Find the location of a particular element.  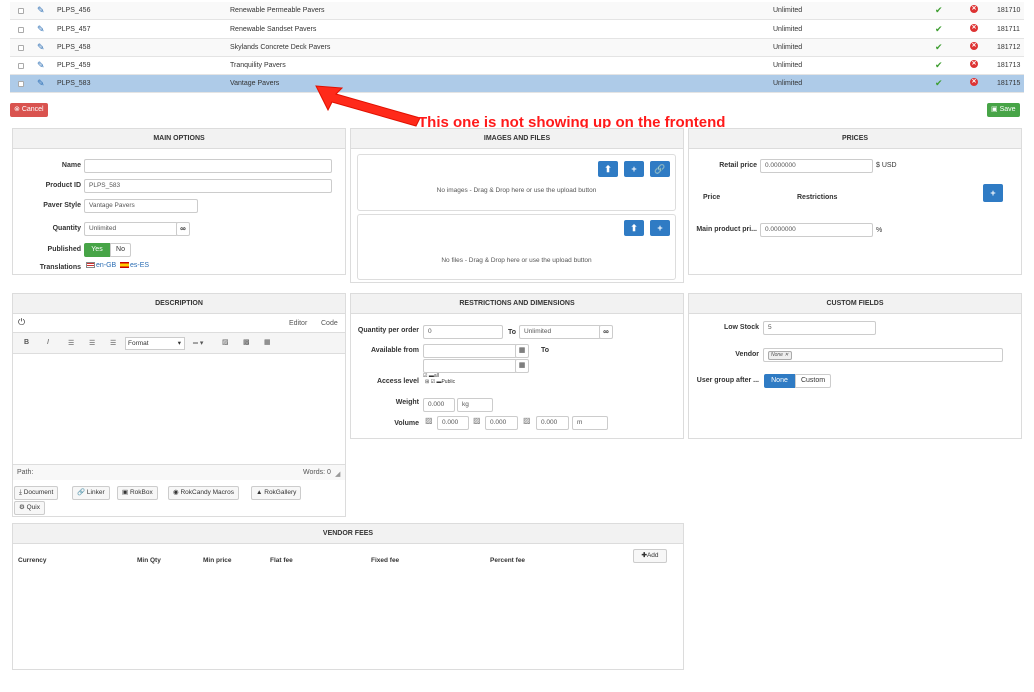

tab-editor: Editor is located at coordinates (298, 323).